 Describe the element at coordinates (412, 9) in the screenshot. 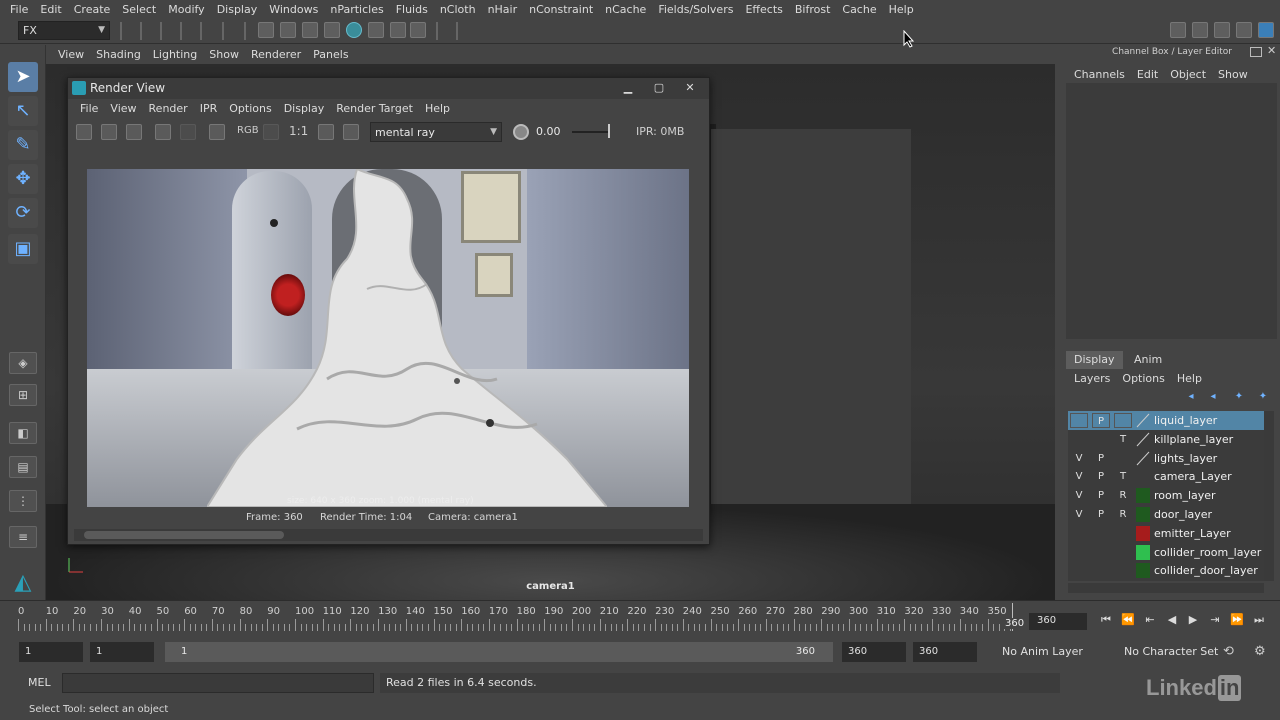

I see `menu-fluids: Fluids` at that location.